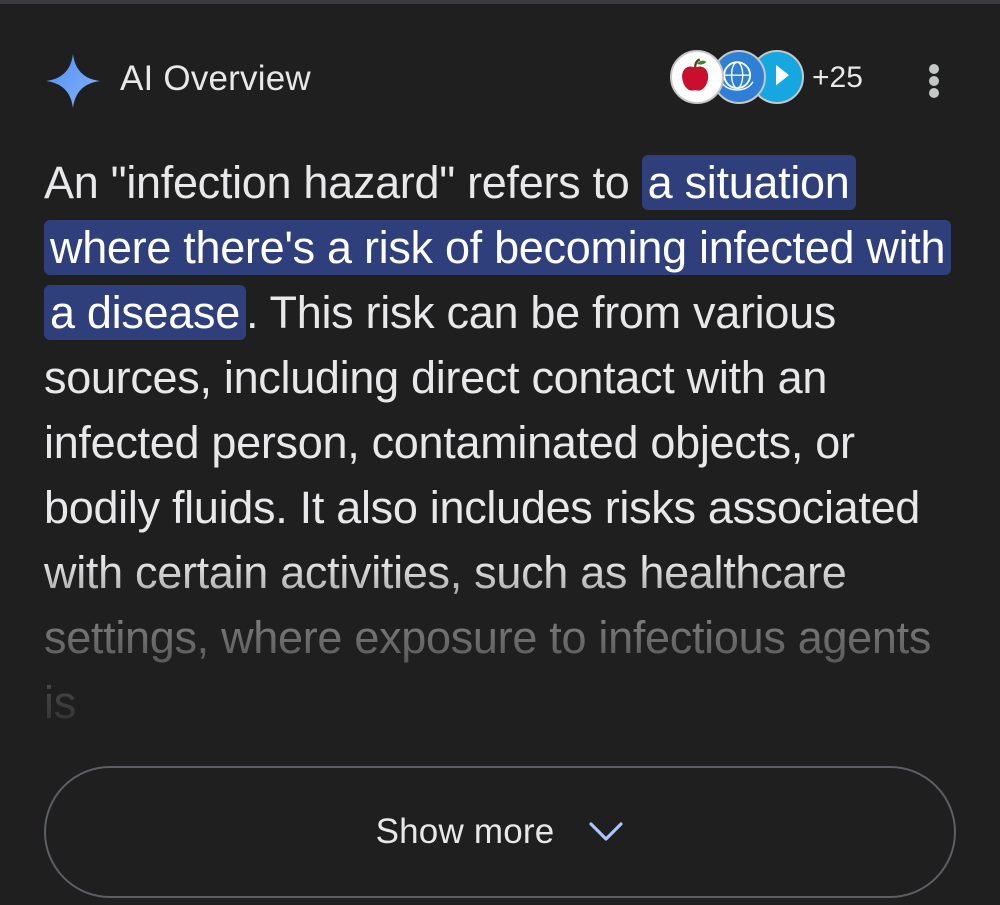 The image size is (1000, 905). Describe the element at coordinates (465, 831) in the screenshot. I see `show-more-label: Show more` at that location.